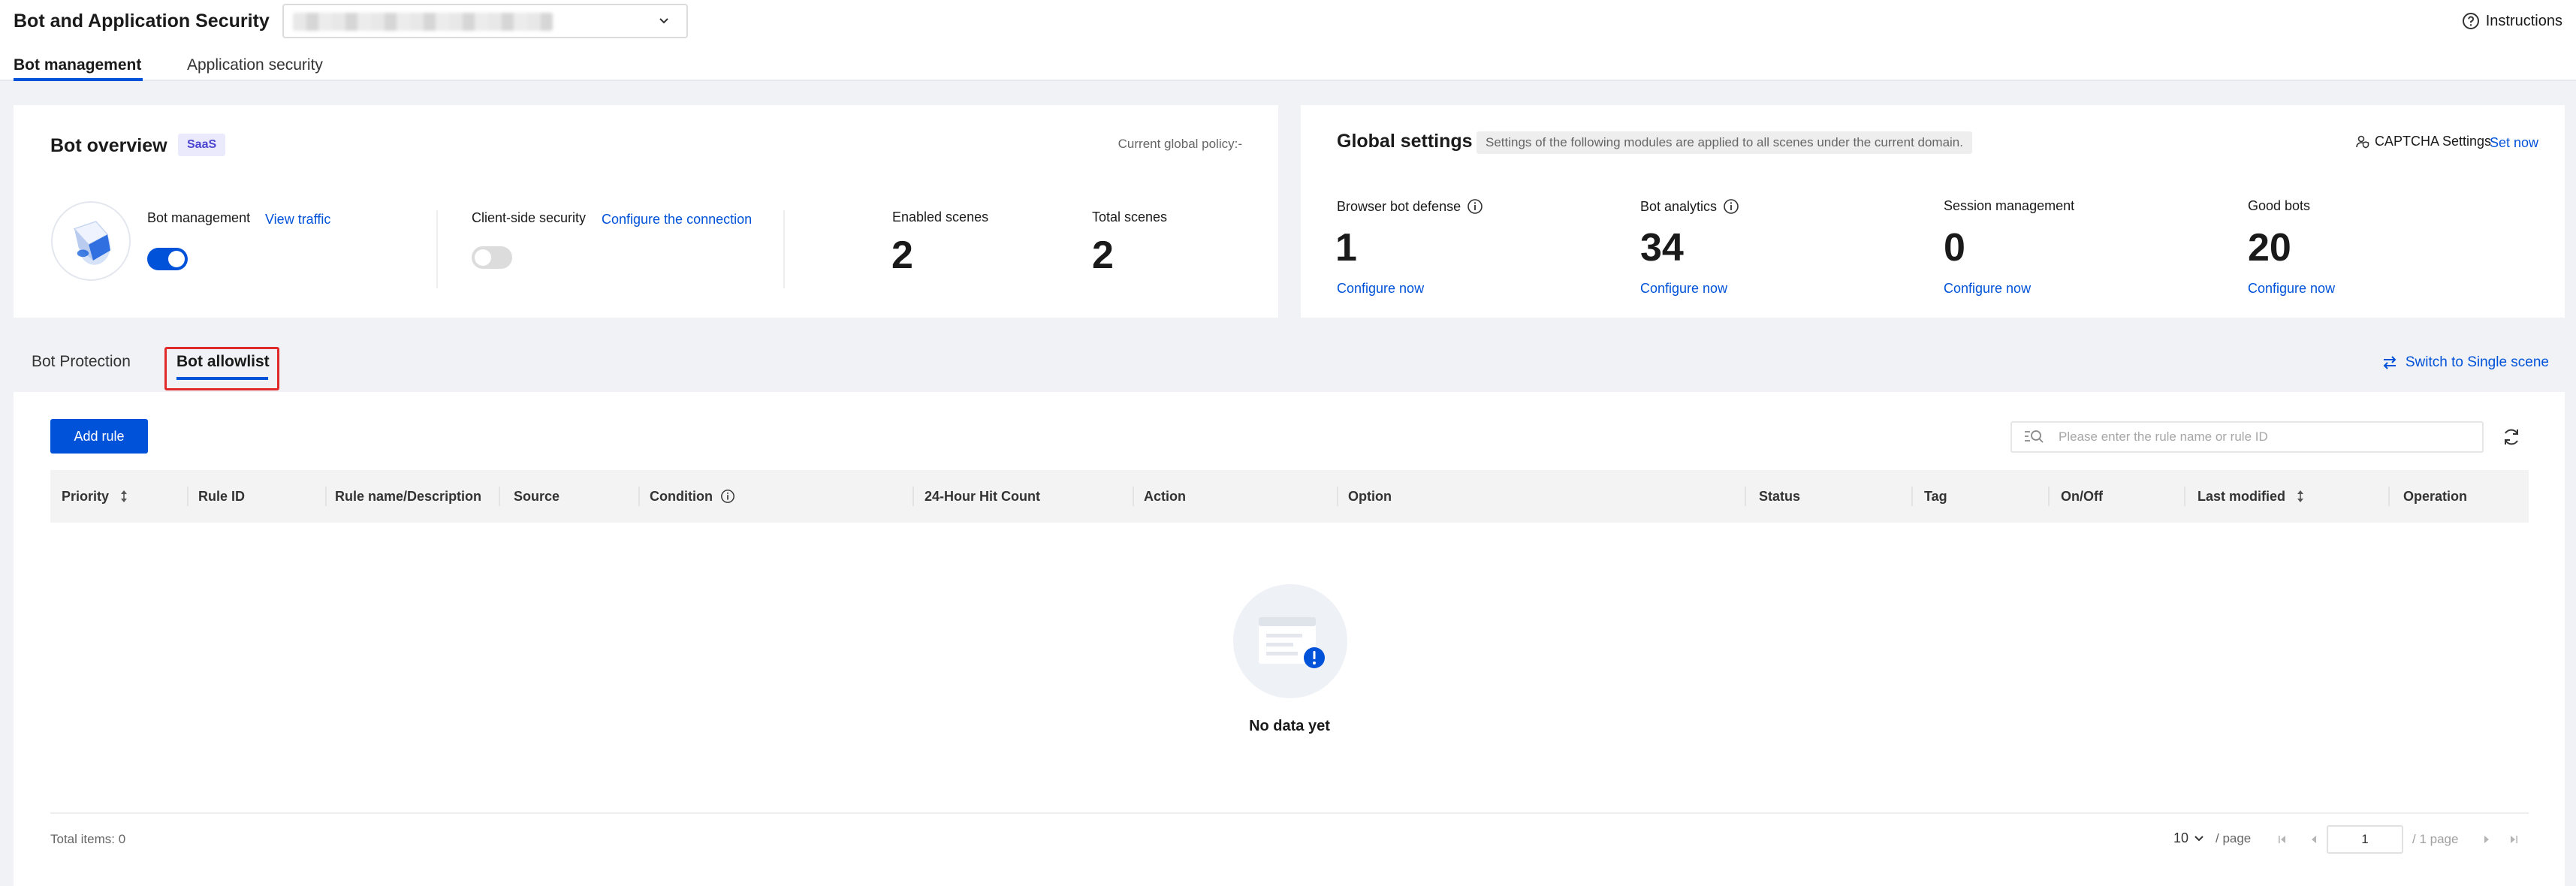  I want to click on previous-page-button, so click(2314, 839).